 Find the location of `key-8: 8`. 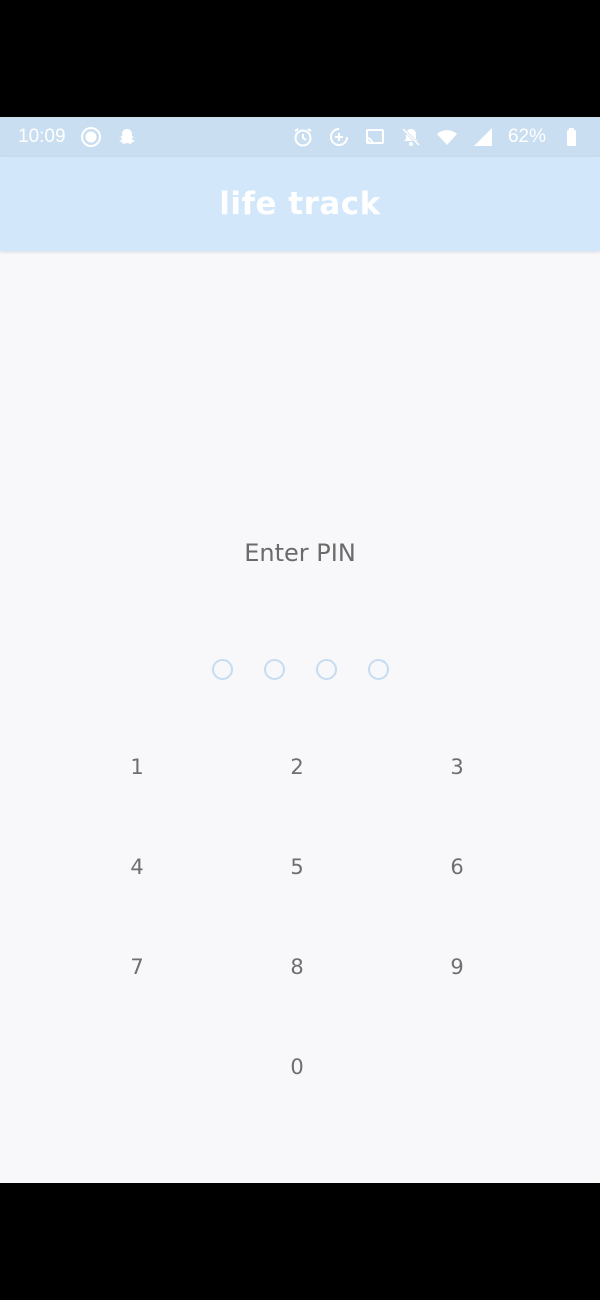

key-8: 8 is located at coordinates (297, 967).